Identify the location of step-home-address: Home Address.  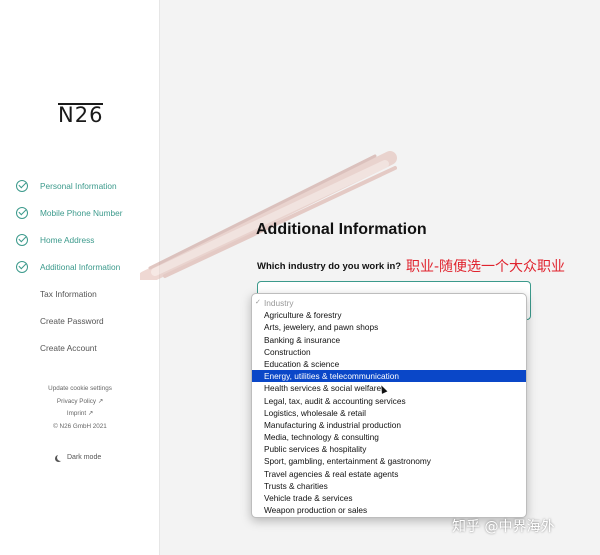
(80, 239).